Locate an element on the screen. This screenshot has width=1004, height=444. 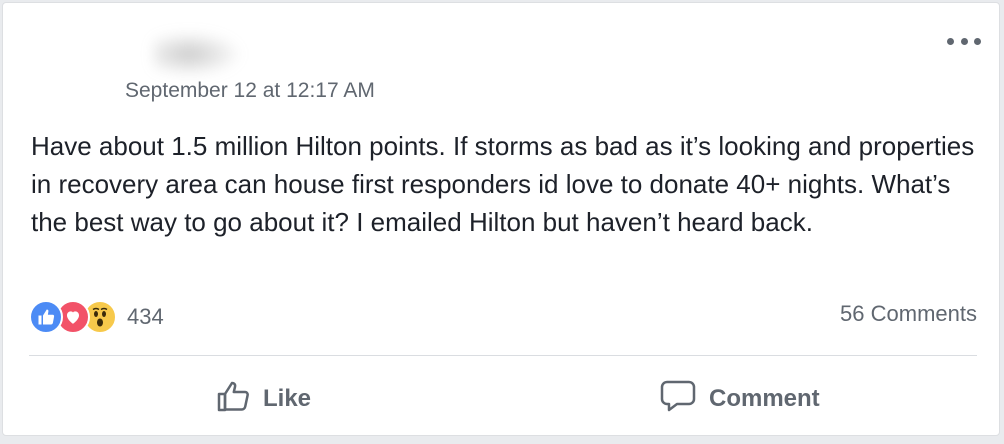
comments-count-link: 56 Comments is located at coordinates (908, 314).